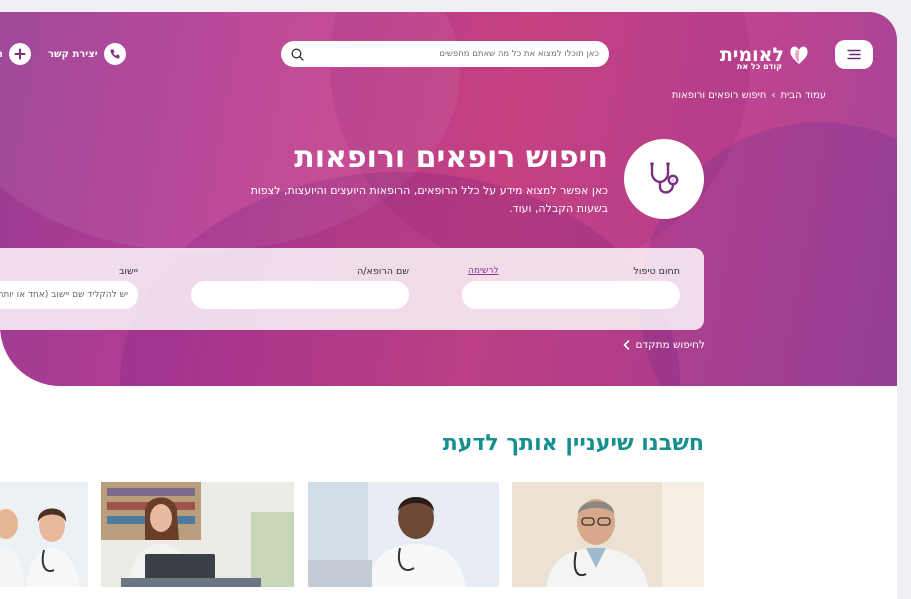 The width and height of the screenshot is (911, 599). I want to click on logo-tagline: קודם כל את, so click(759, 66).